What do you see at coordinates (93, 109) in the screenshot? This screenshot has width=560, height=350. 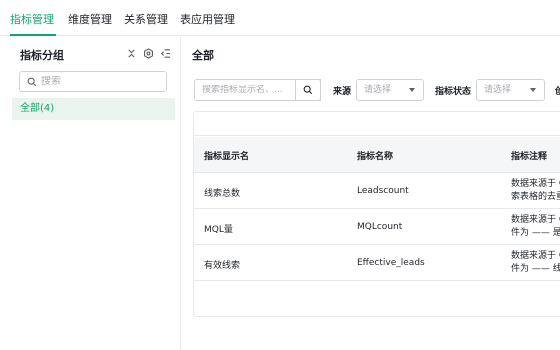 I see `sidebar-item-all: 全部(4)` at bounding box center [93, 109].